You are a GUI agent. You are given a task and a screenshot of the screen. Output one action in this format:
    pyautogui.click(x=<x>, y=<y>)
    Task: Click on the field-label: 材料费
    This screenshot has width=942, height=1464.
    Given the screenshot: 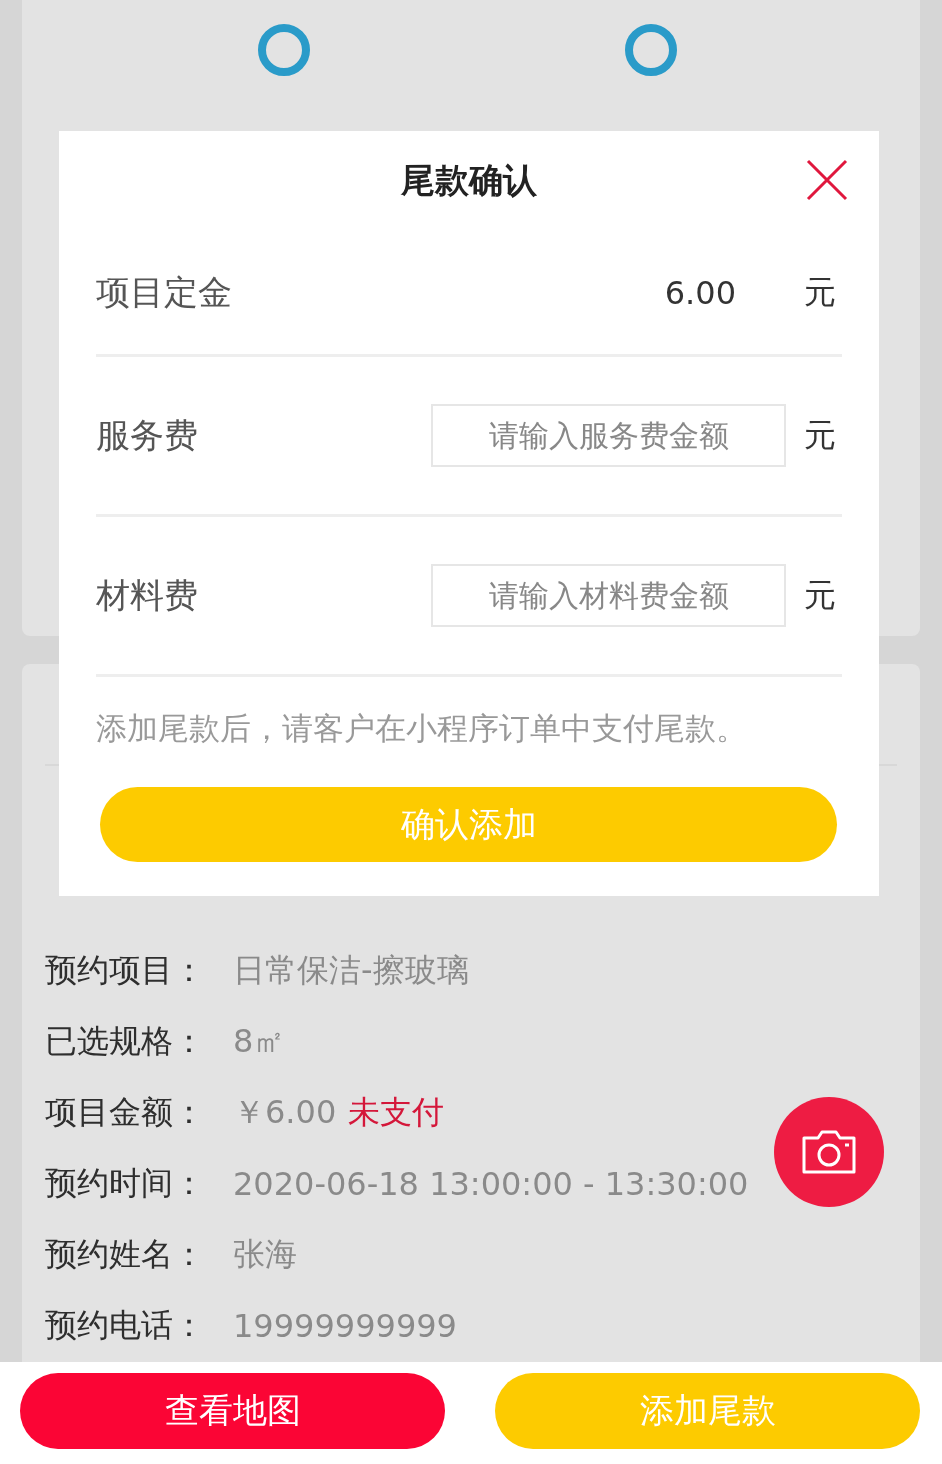 What is the action you would take?
    pyautogui.click(x=147, y=595)
    